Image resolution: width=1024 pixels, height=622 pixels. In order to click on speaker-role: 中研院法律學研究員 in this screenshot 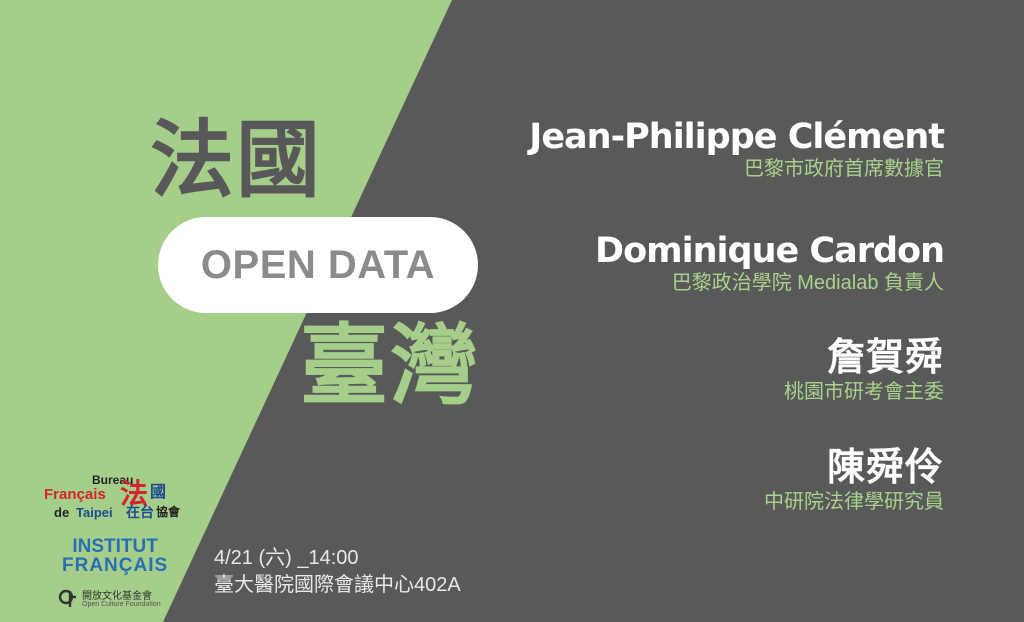, I will do `click(854, 502)`.